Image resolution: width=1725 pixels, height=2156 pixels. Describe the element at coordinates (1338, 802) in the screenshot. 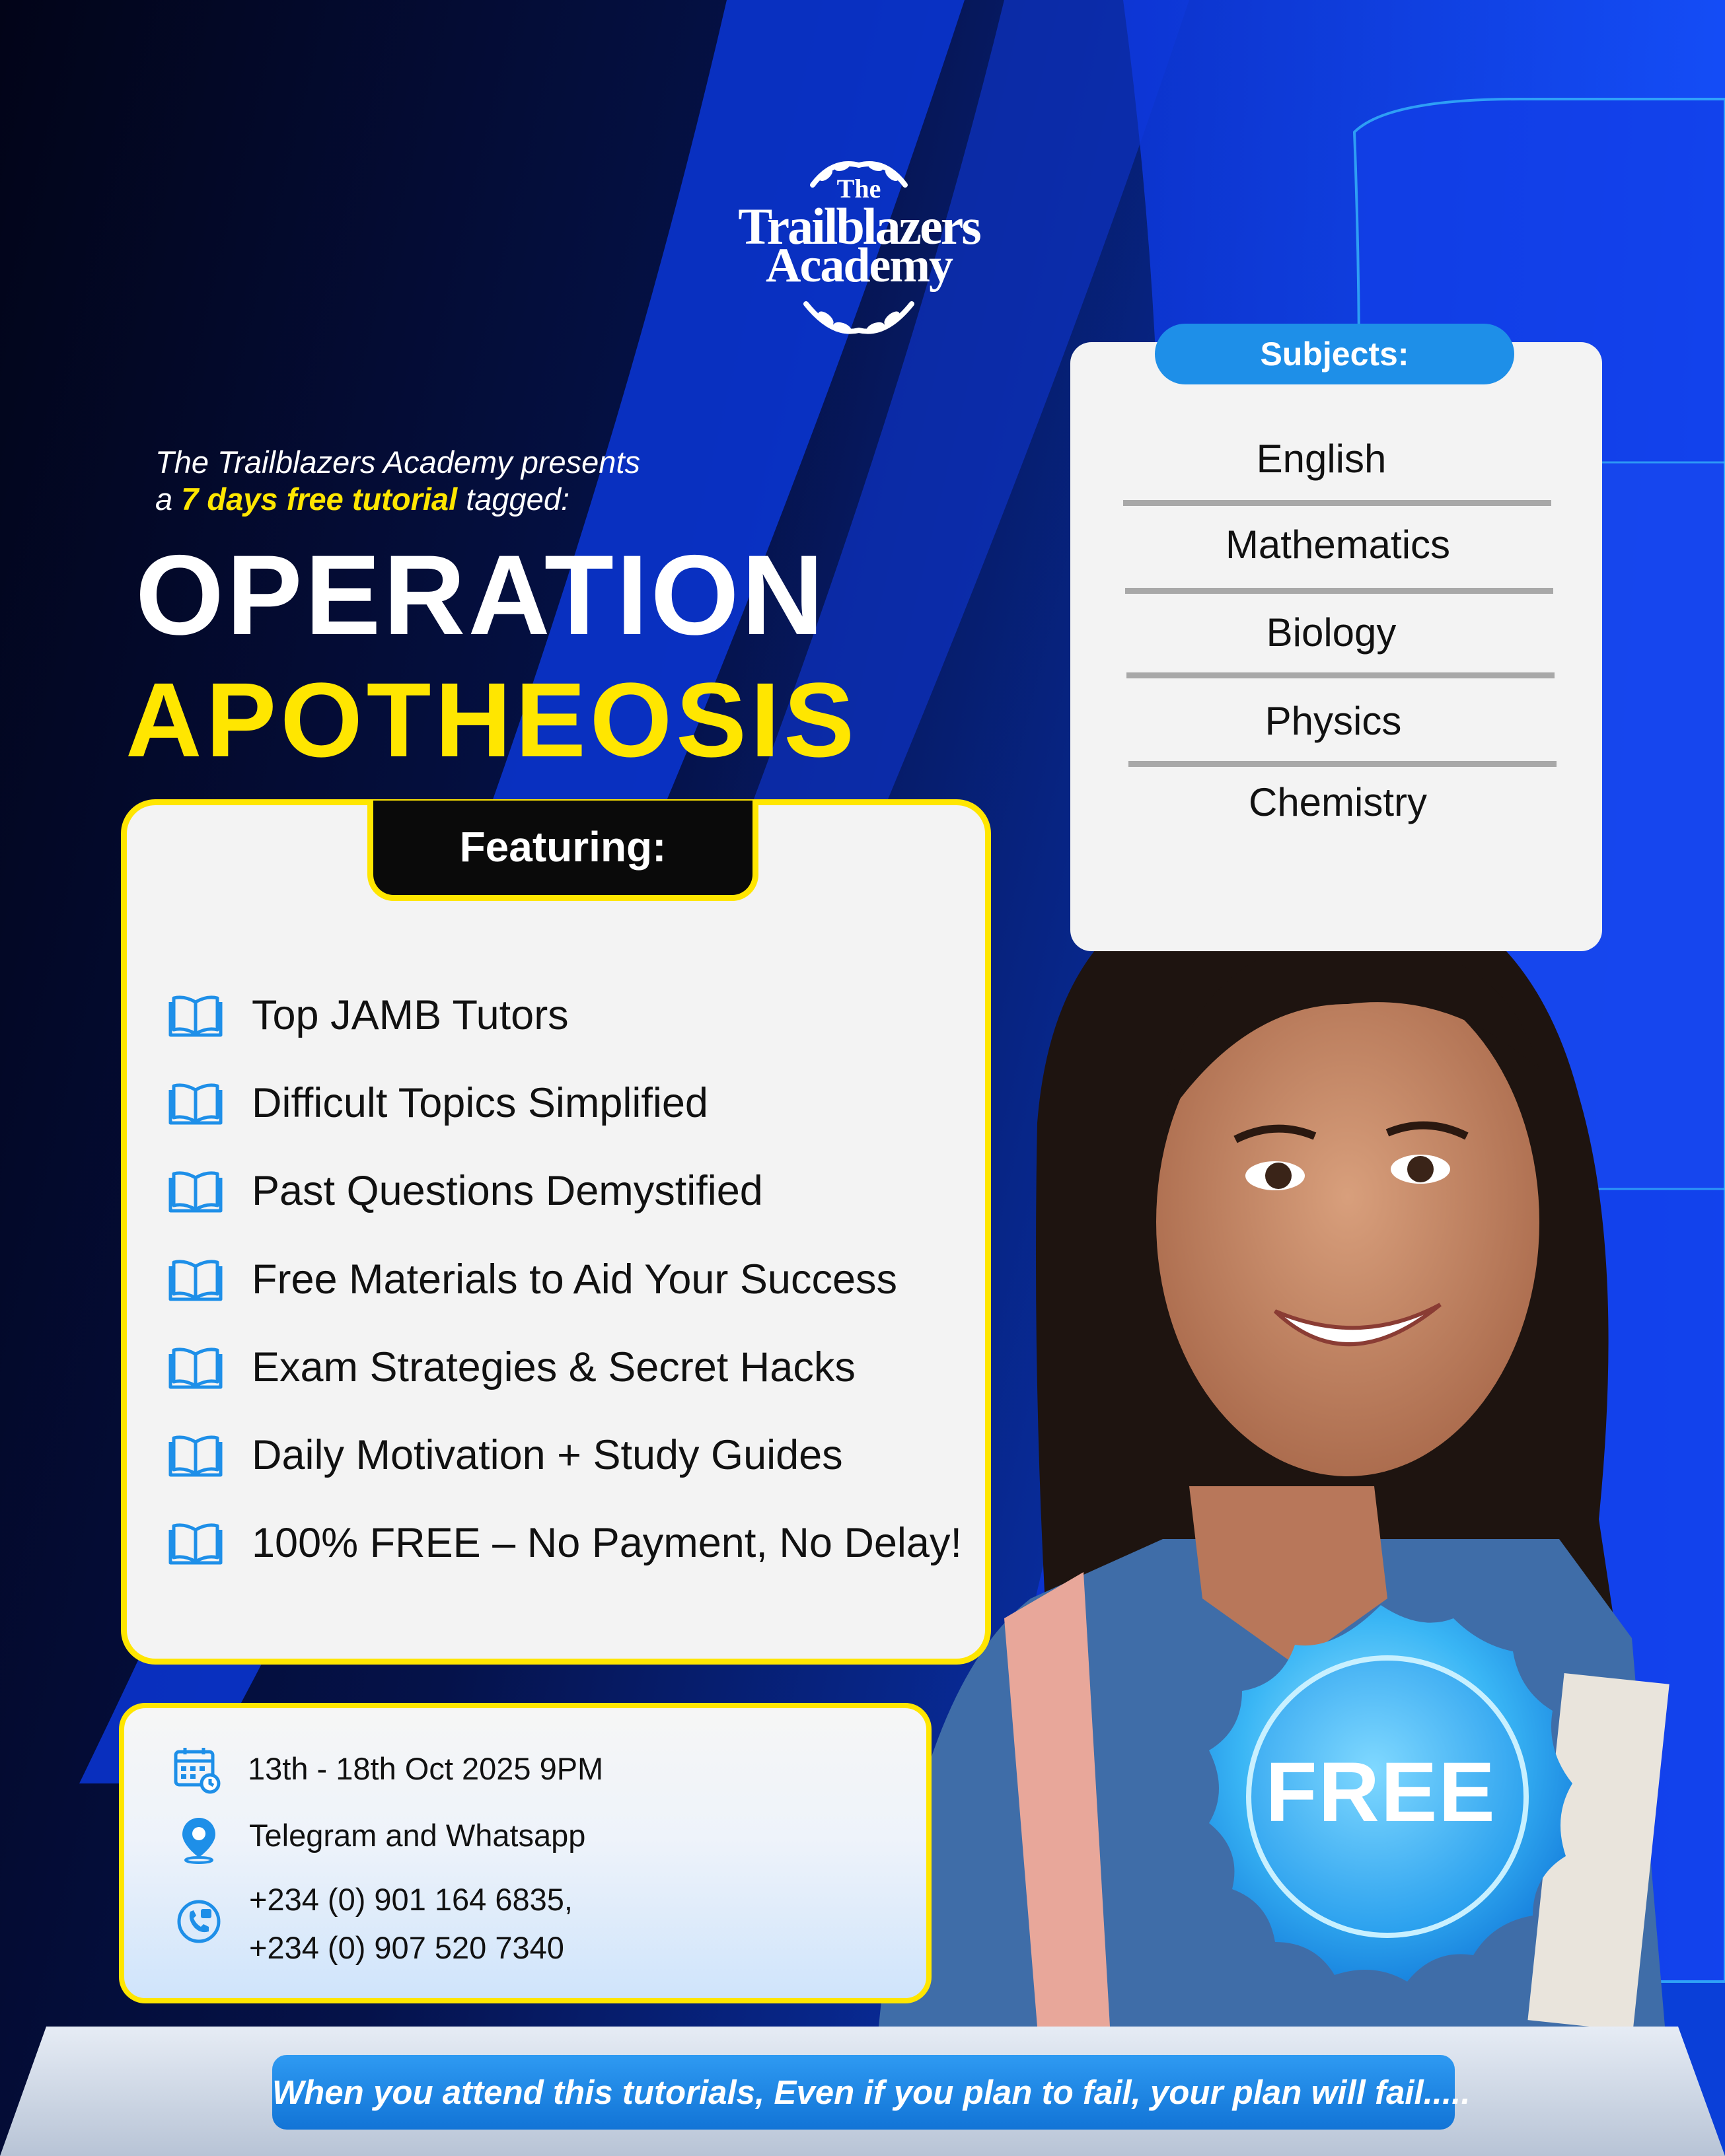

I see `subject-chemistry: Chemistry` at that location.